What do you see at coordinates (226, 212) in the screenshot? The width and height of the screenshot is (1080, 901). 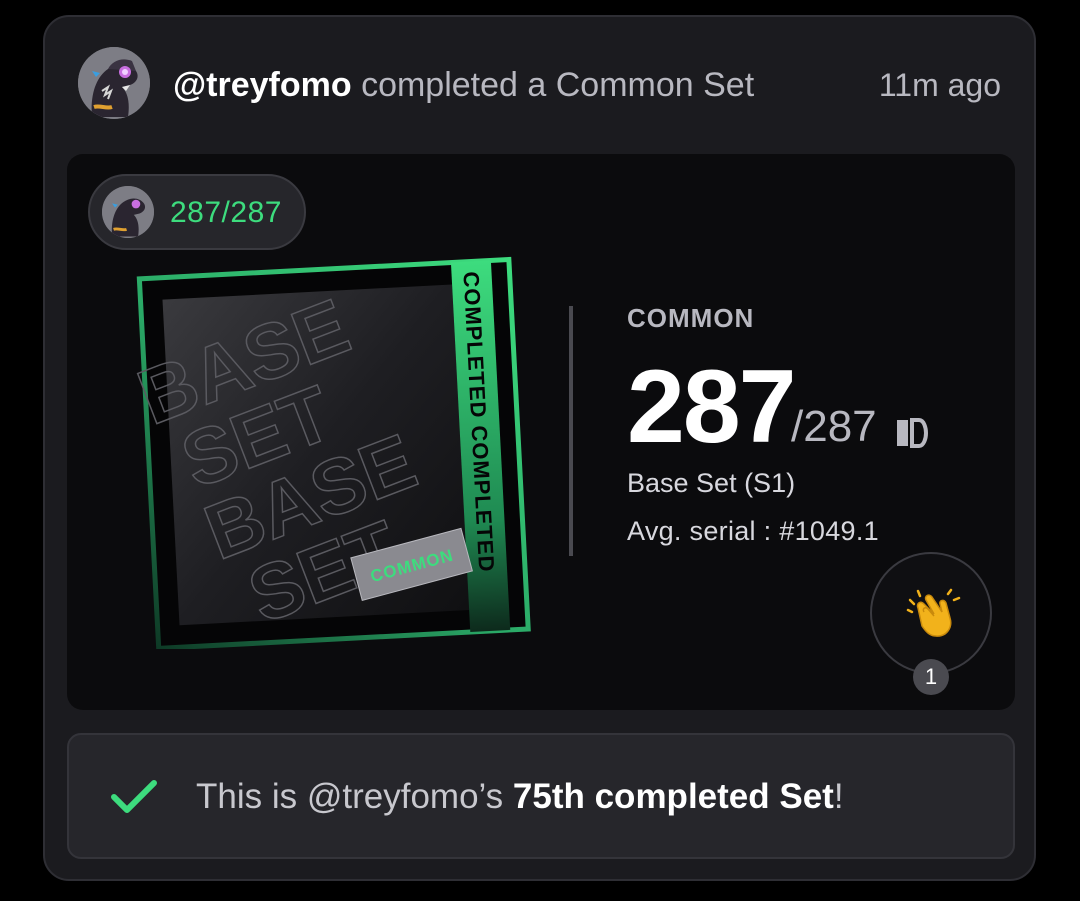 I see `pill-count: 287/287` at bounding box center [226, 212].